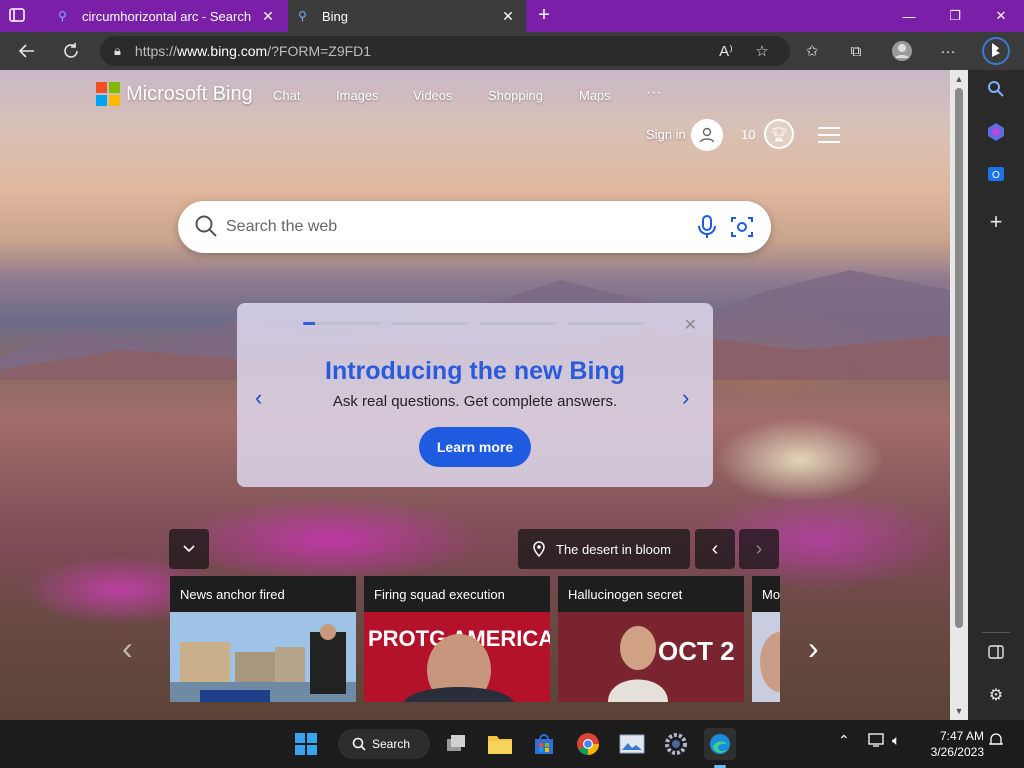 This screenshot has height=768, width=1024. What do you see at coordinates (676, 744) in the screenshot?
I see `settings-gear-icon` at bounding box center [676, 744].